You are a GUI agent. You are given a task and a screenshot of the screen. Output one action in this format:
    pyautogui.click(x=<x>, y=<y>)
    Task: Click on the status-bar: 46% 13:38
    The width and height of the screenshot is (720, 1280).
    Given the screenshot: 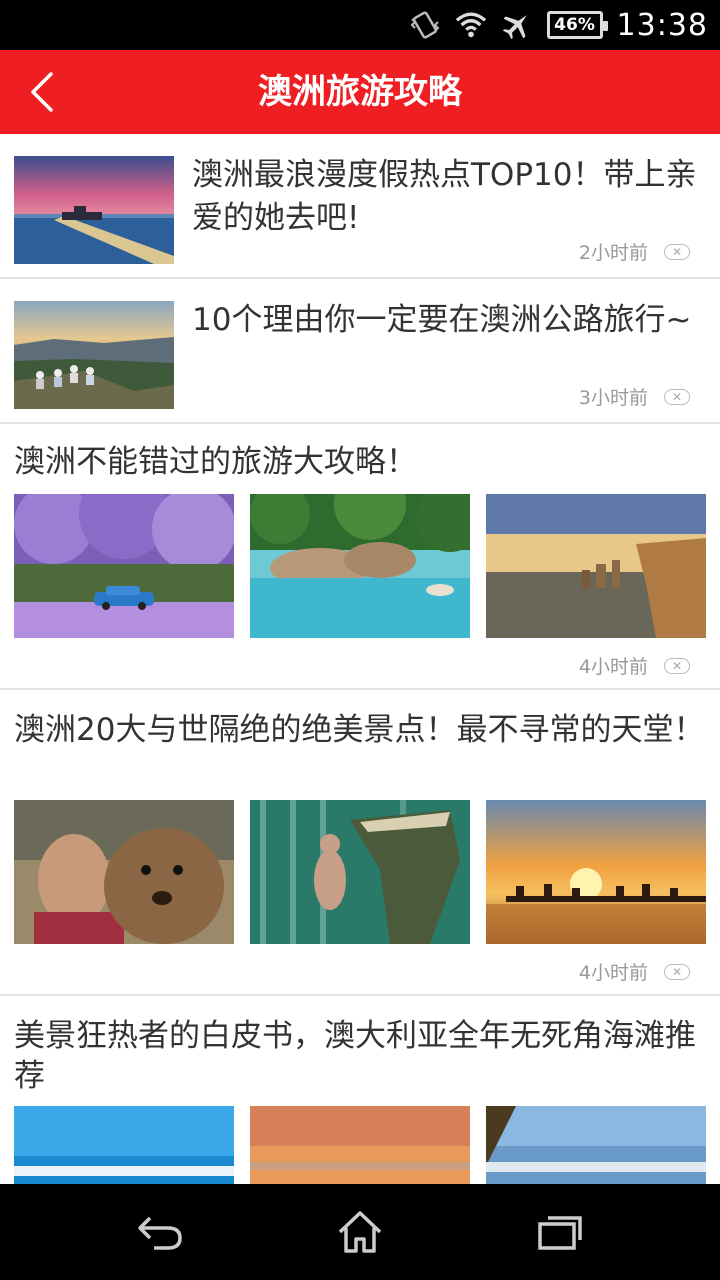 What is the action you would take?
    pyautogui.click(x=360, y=25)
    